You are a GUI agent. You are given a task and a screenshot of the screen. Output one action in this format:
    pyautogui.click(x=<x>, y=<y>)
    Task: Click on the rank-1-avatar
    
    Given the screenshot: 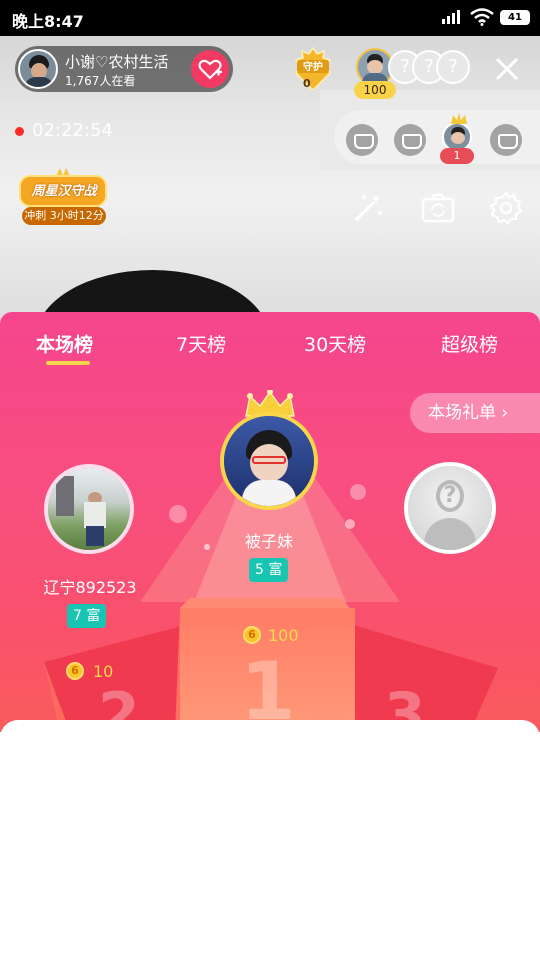 What is the action you would take?
    pyautogui.click(x=269, y=461)
    